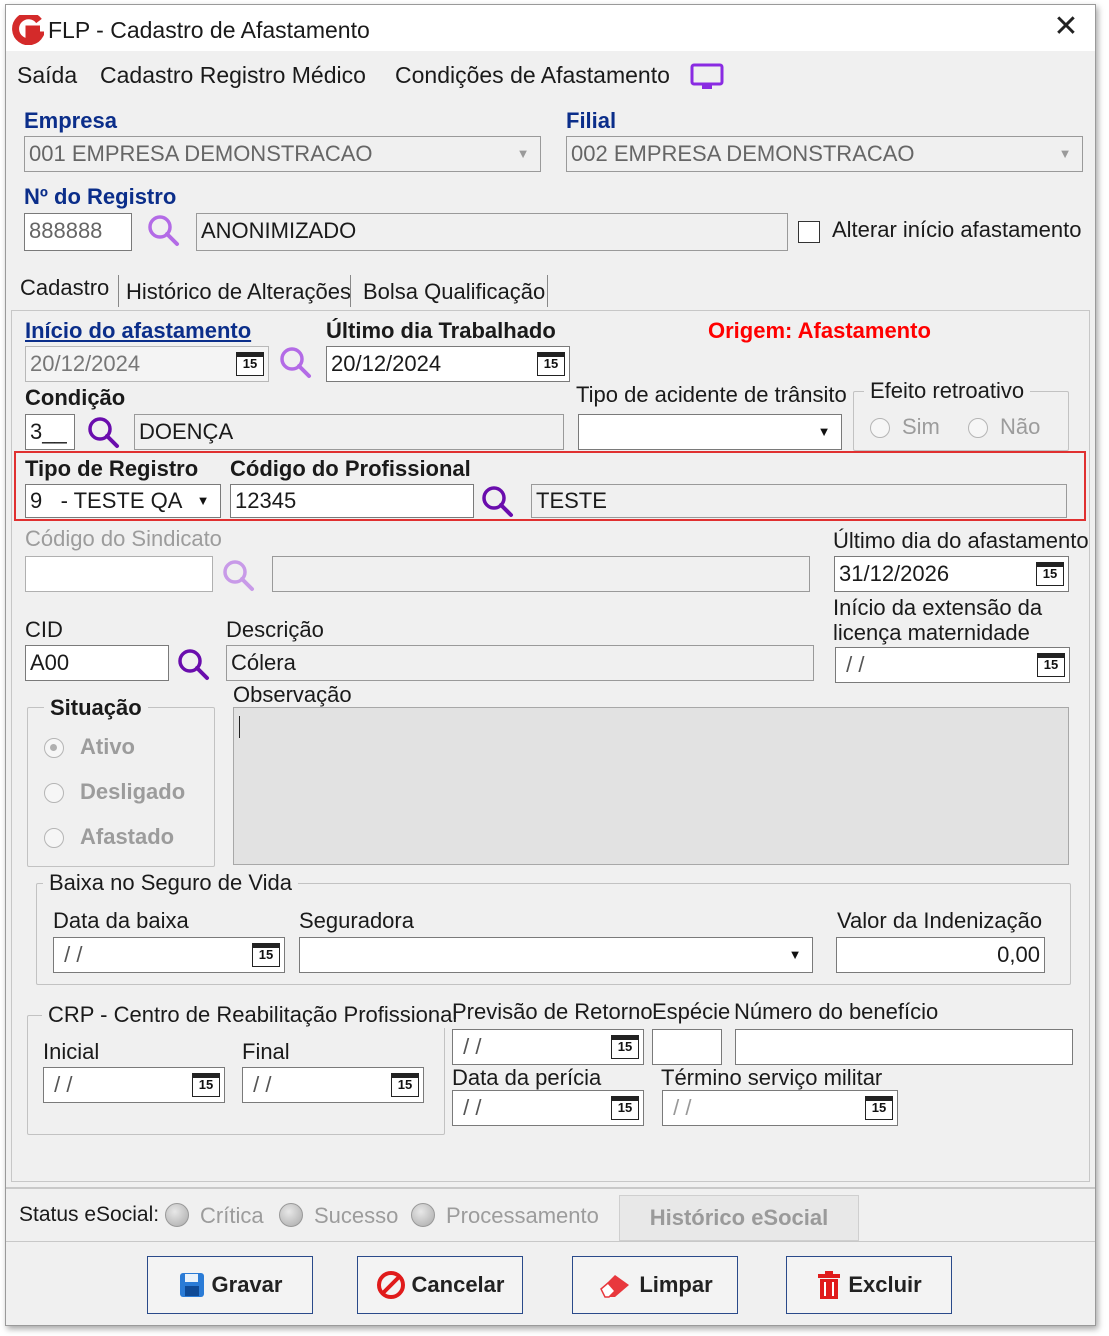 Image resolution: width=1109 pixels, height=1336 pixels. What do you see at coordinates (961, 414) in the screenshot?
I see `efeito-retroativo-group: Efeito retroativo Sim Não` at bounding box center [961, 414].